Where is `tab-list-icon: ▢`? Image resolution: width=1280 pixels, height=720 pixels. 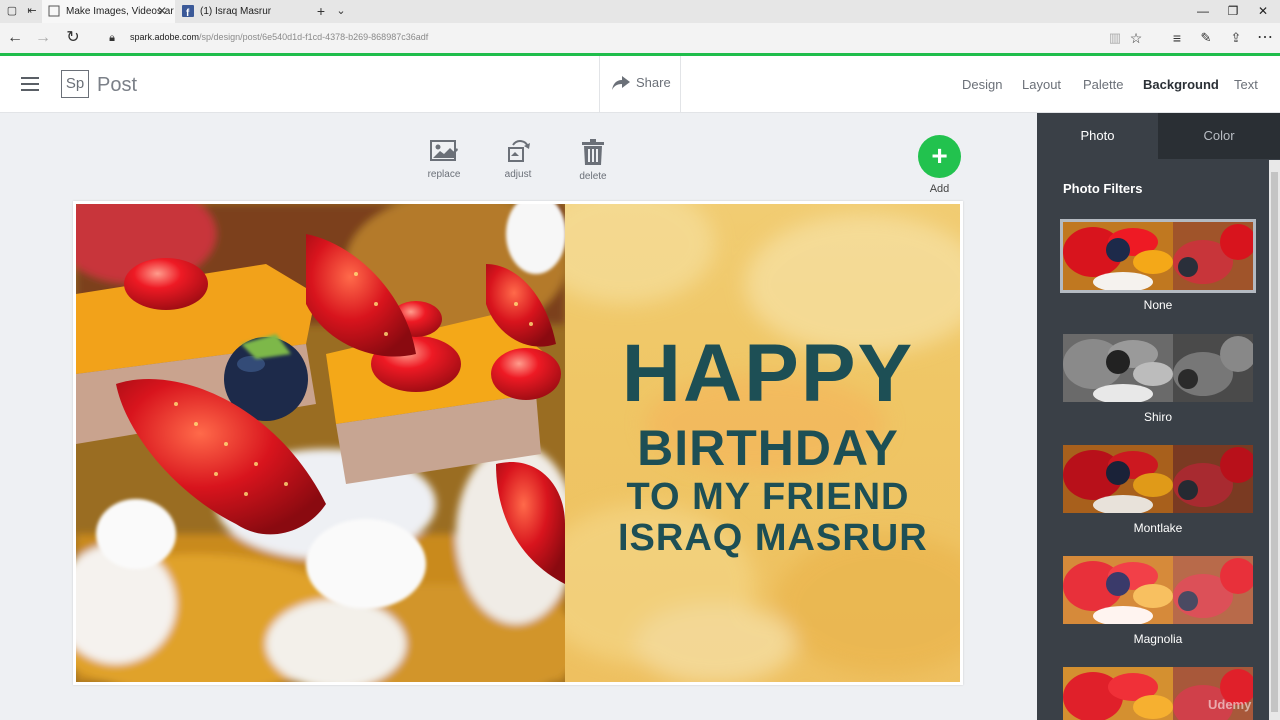 tab-list-icon: ▢ is located at coordinates (12, 11).